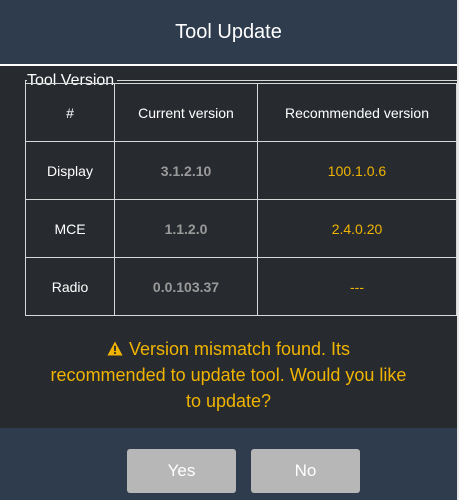  What do you see at coordinates (239, 349) in the screenshot?
I see `warning-text-line-1: Version mismatch found. Its` at bounding box center [239, 349].